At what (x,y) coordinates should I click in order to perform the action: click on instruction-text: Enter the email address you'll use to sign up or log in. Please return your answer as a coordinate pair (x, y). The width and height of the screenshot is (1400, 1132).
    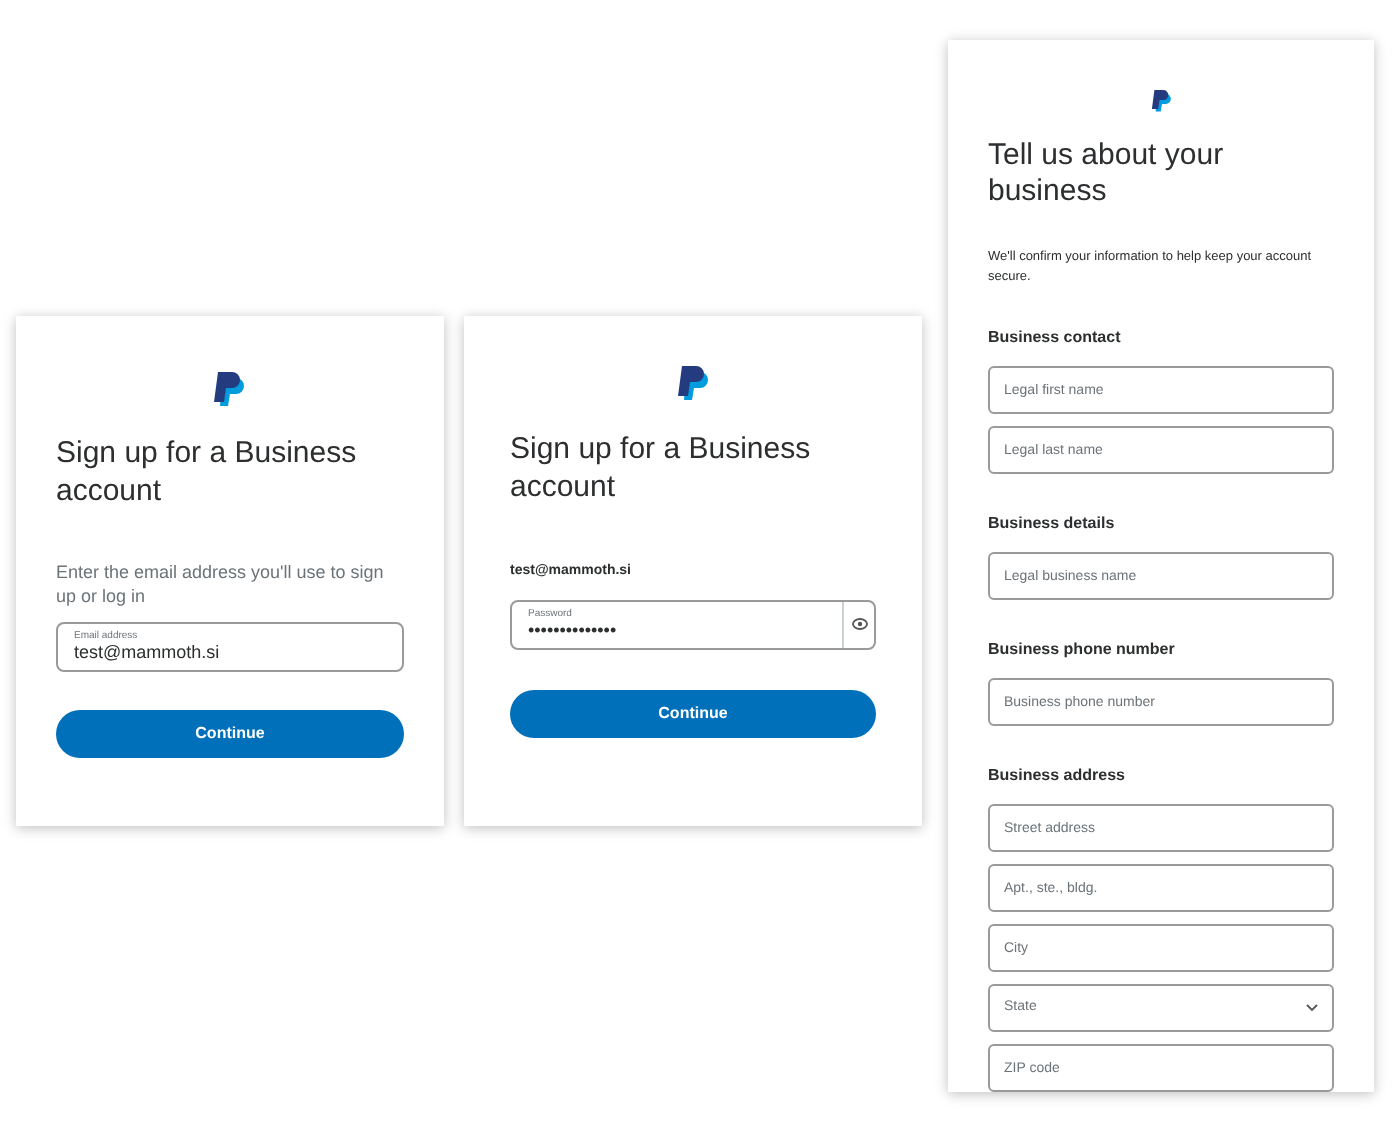
    Looking at the image, I should click on (221, 584).